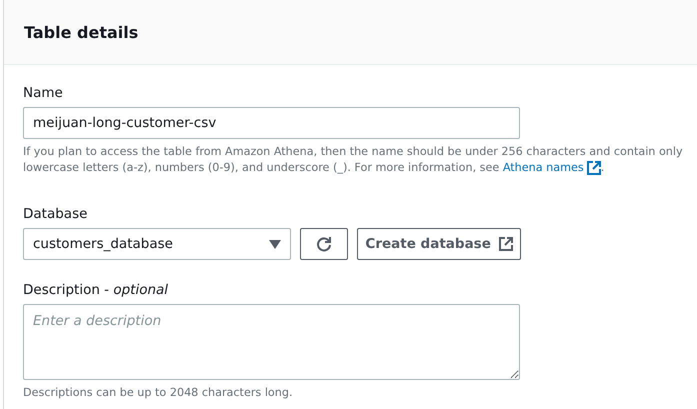  I want to click on description-input-field: Enter a description, so click(271, 342).